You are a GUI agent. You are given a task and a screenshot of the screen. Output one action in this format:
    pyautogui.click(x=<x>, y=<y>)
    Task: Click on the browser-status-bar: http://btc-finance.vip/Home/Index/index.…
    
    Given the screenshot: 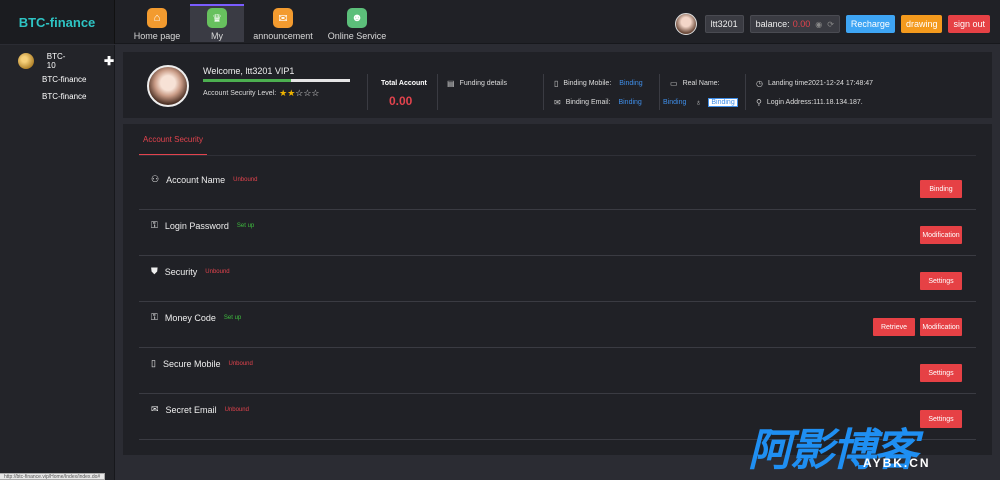 What is the action you would take?
    pyautogui.click(x=53, y=476)
    